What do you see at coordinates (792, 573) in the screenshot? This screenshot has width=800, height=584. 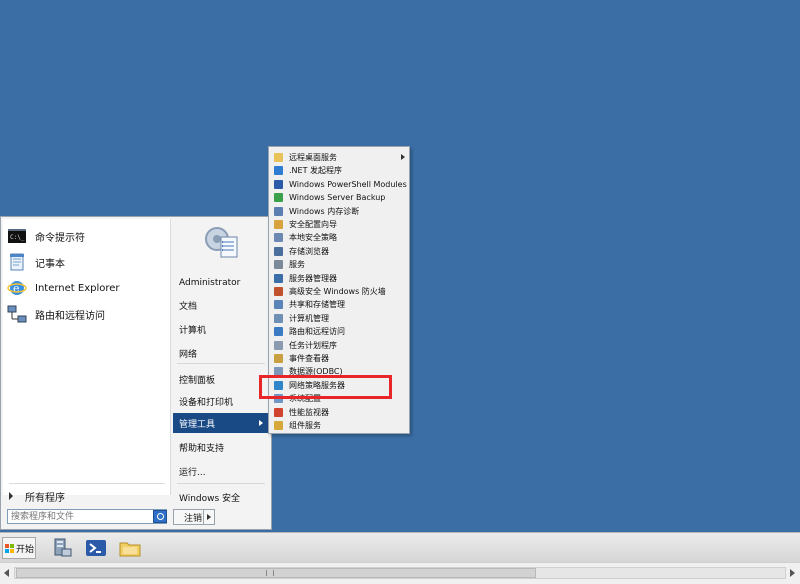 I see `scroll-right-icon` at bounding box center [792, 573].